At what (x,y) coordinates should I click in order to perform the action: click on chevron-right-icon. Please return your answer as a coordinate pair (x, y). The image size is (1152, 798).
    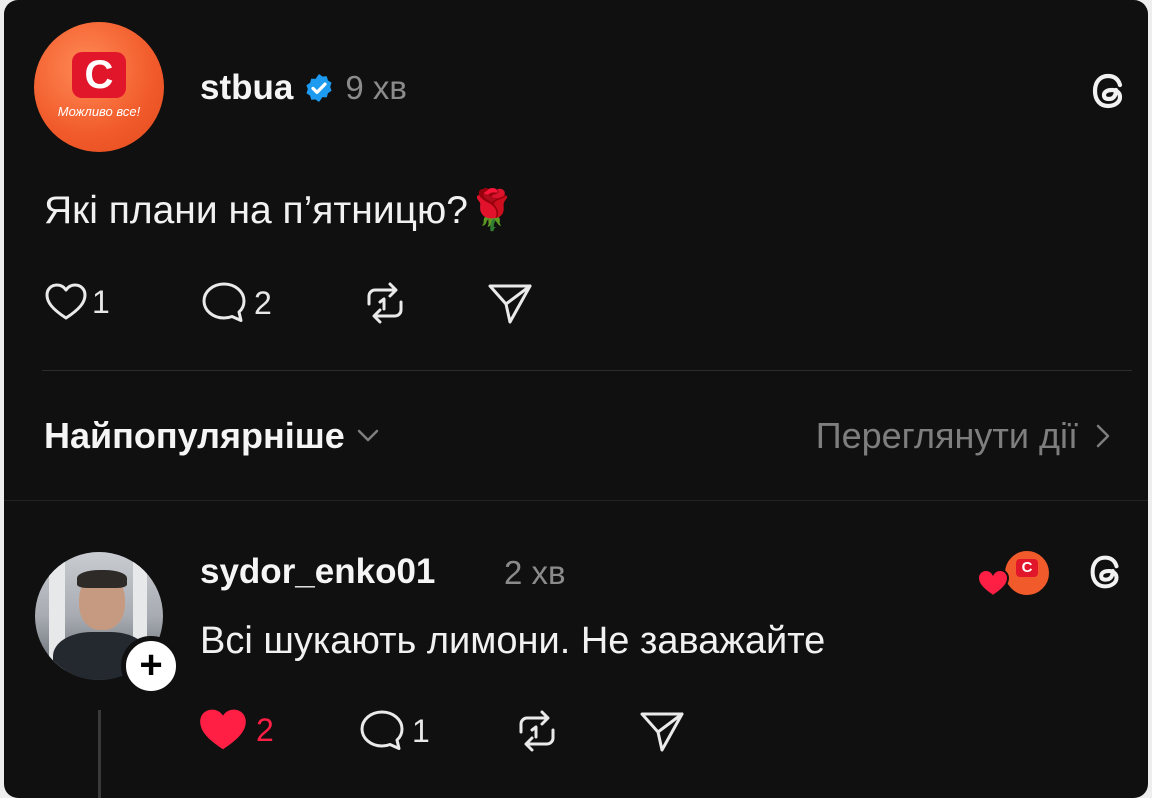
    Looking at the image, I should click on (1103, 436).